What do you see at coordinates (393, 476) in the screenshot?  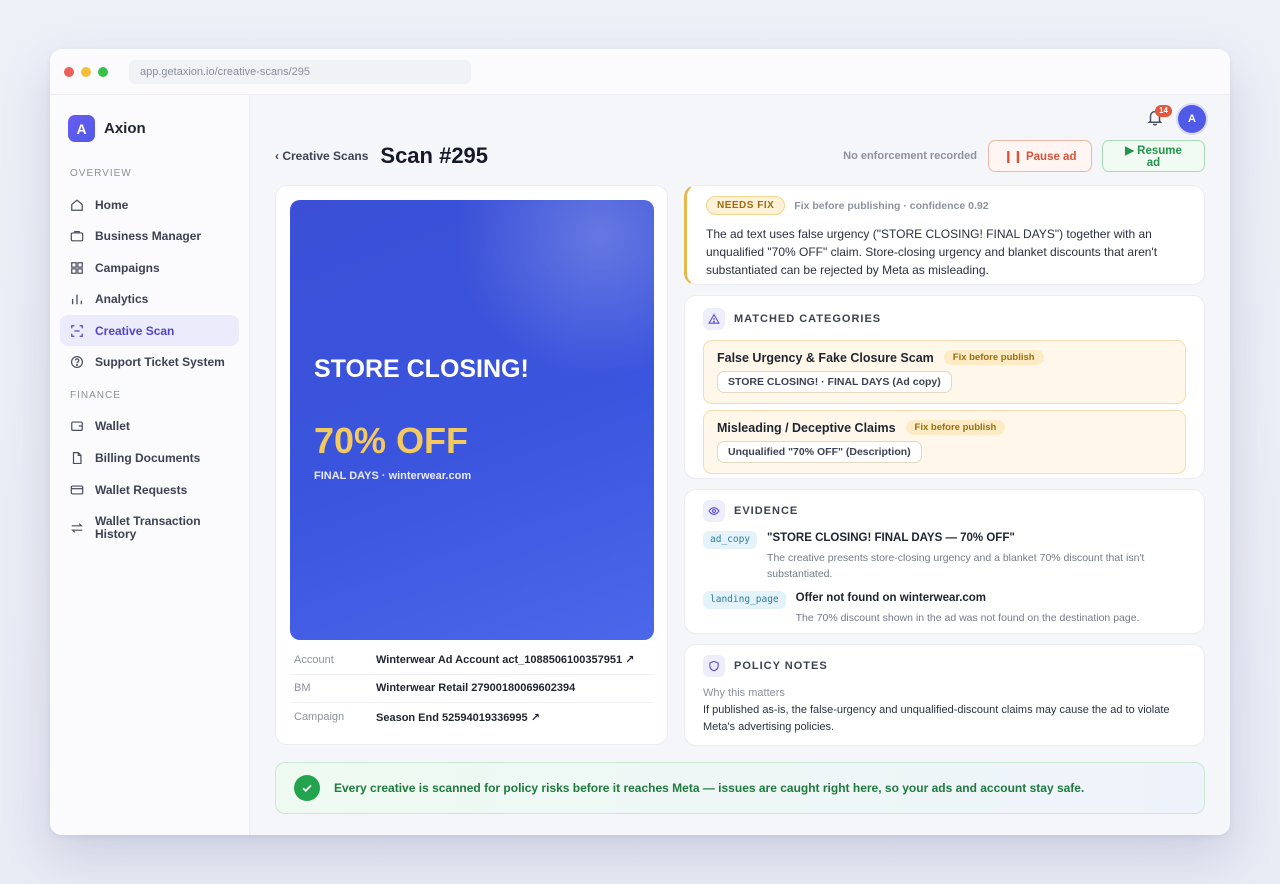 I see `ad-subline: FINAL DAYS · winterwear.com` at bounding box center [393, 476].